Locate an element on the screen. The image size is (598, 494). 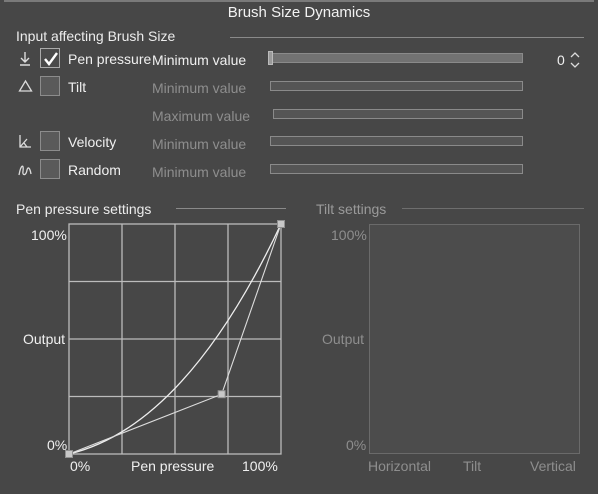
spinner-icon is located at coordinates (575, 60).